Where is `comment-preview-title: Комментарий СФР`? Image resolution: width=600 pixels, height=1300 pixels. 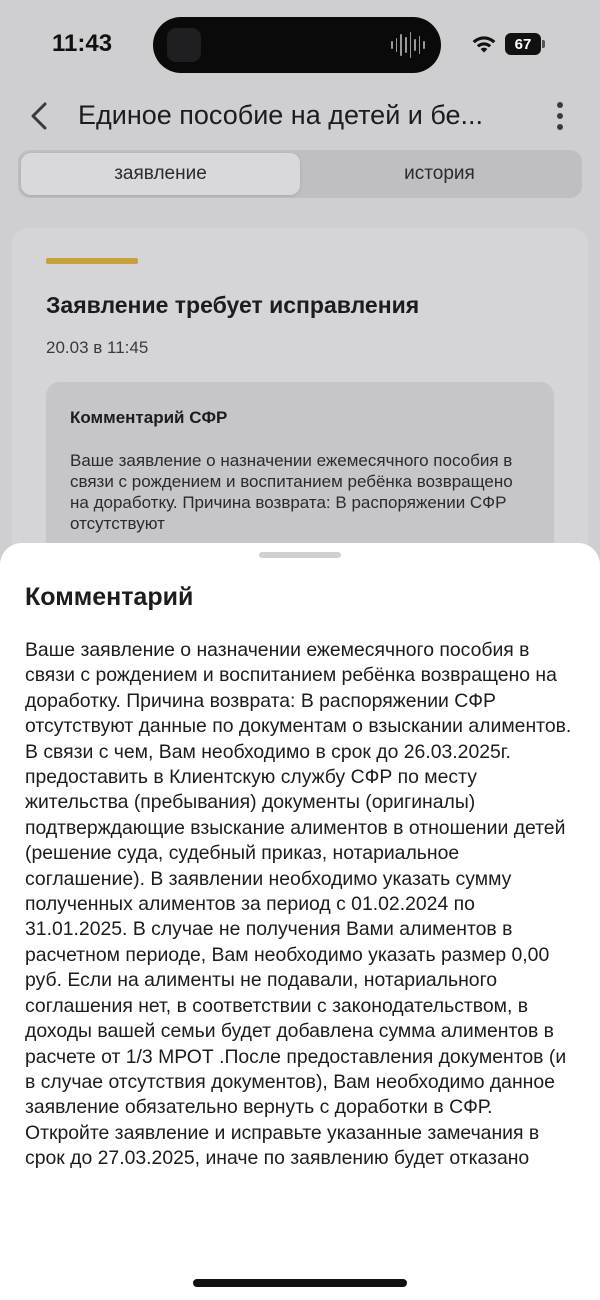
comment-preview-title: Комментарий СФР is located at coordinates (149, 417).